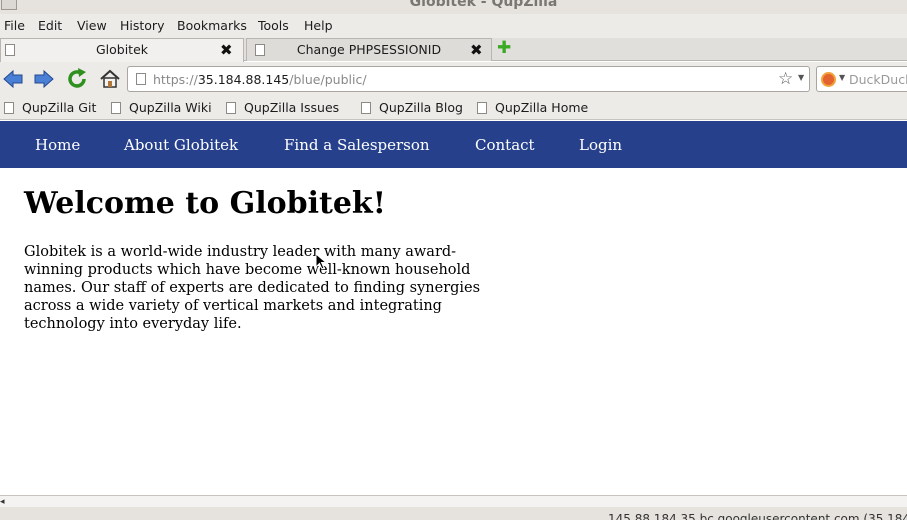 This screenshot has height=520, width=907. I want to click on tab-label: Change PHPSESSIONID, so click(369, 49).